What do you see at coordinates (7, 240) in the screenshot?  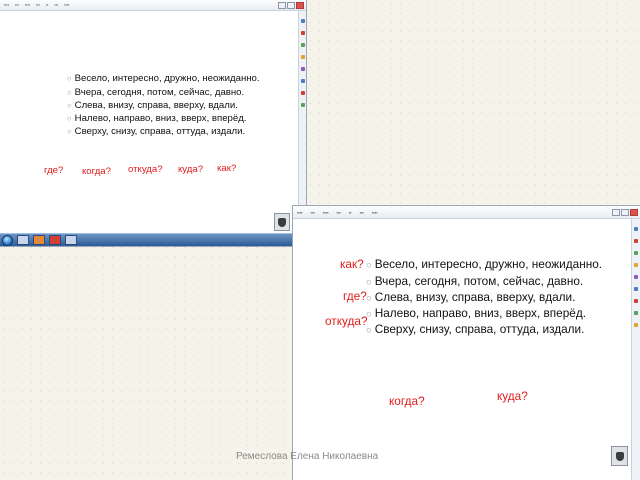 I see `start-button` at bounding box center [7, 240].